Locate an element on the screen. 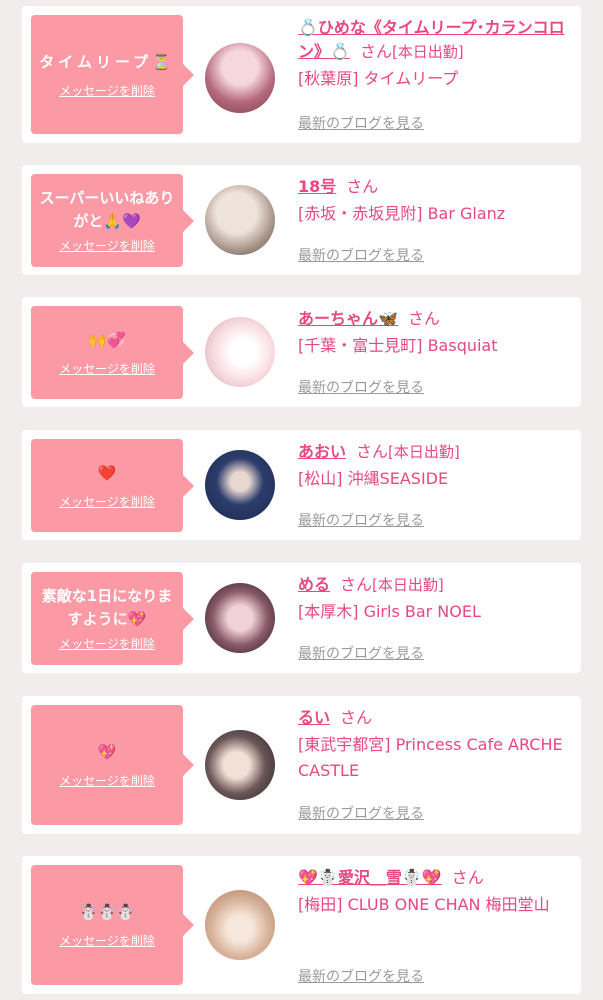 The width and height of the screenshot is (603, 1000). message-bubble: 🙌💞 メッセージを削除 is located at coordinates (112, 352).